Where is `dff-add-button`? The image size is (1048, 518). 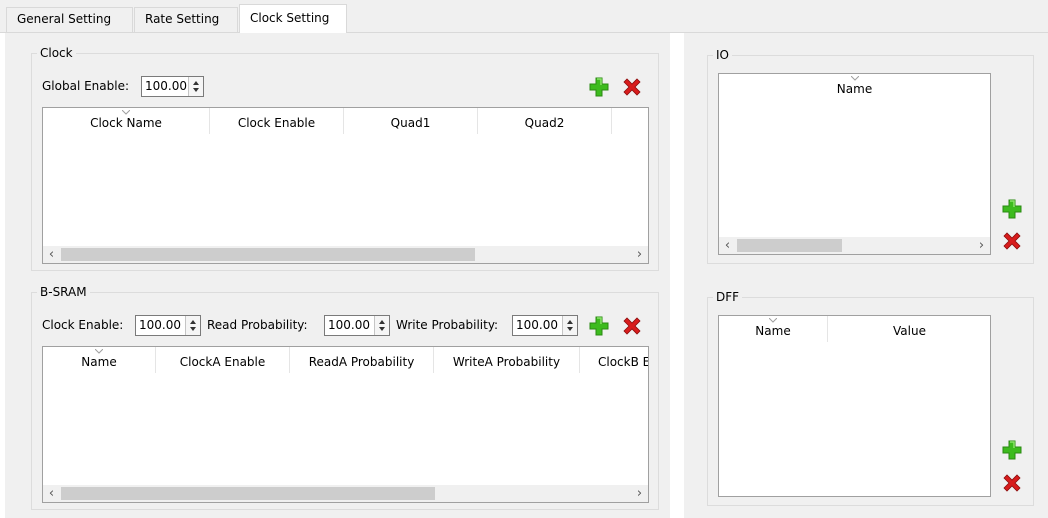 dff-add-button is located at coordinates (1012, 450).